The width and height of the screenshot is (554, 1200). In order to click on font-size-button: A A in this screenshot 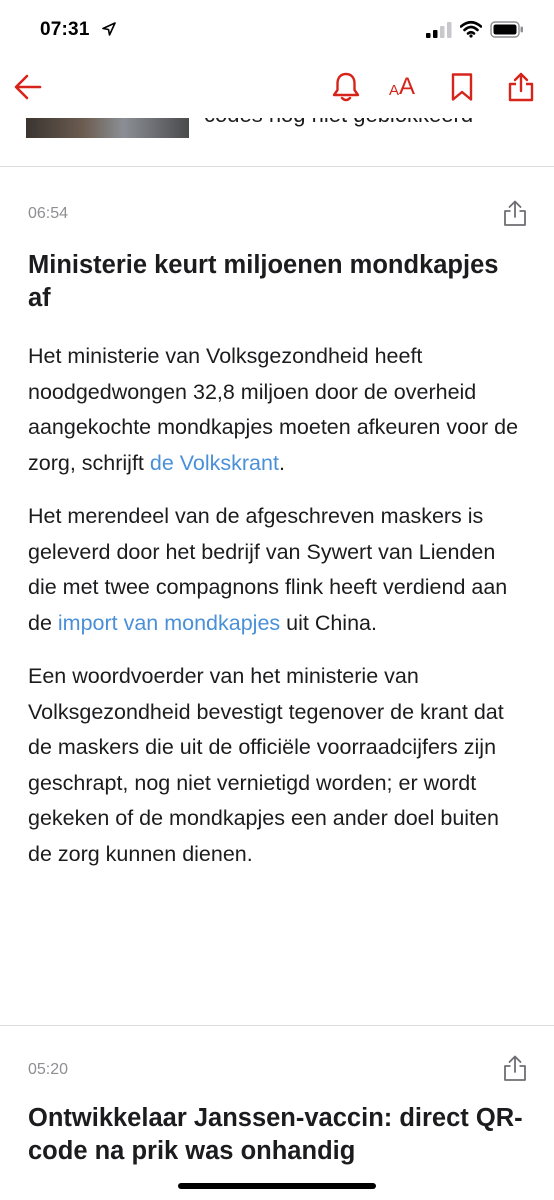, I will do `click(403, 87)`.